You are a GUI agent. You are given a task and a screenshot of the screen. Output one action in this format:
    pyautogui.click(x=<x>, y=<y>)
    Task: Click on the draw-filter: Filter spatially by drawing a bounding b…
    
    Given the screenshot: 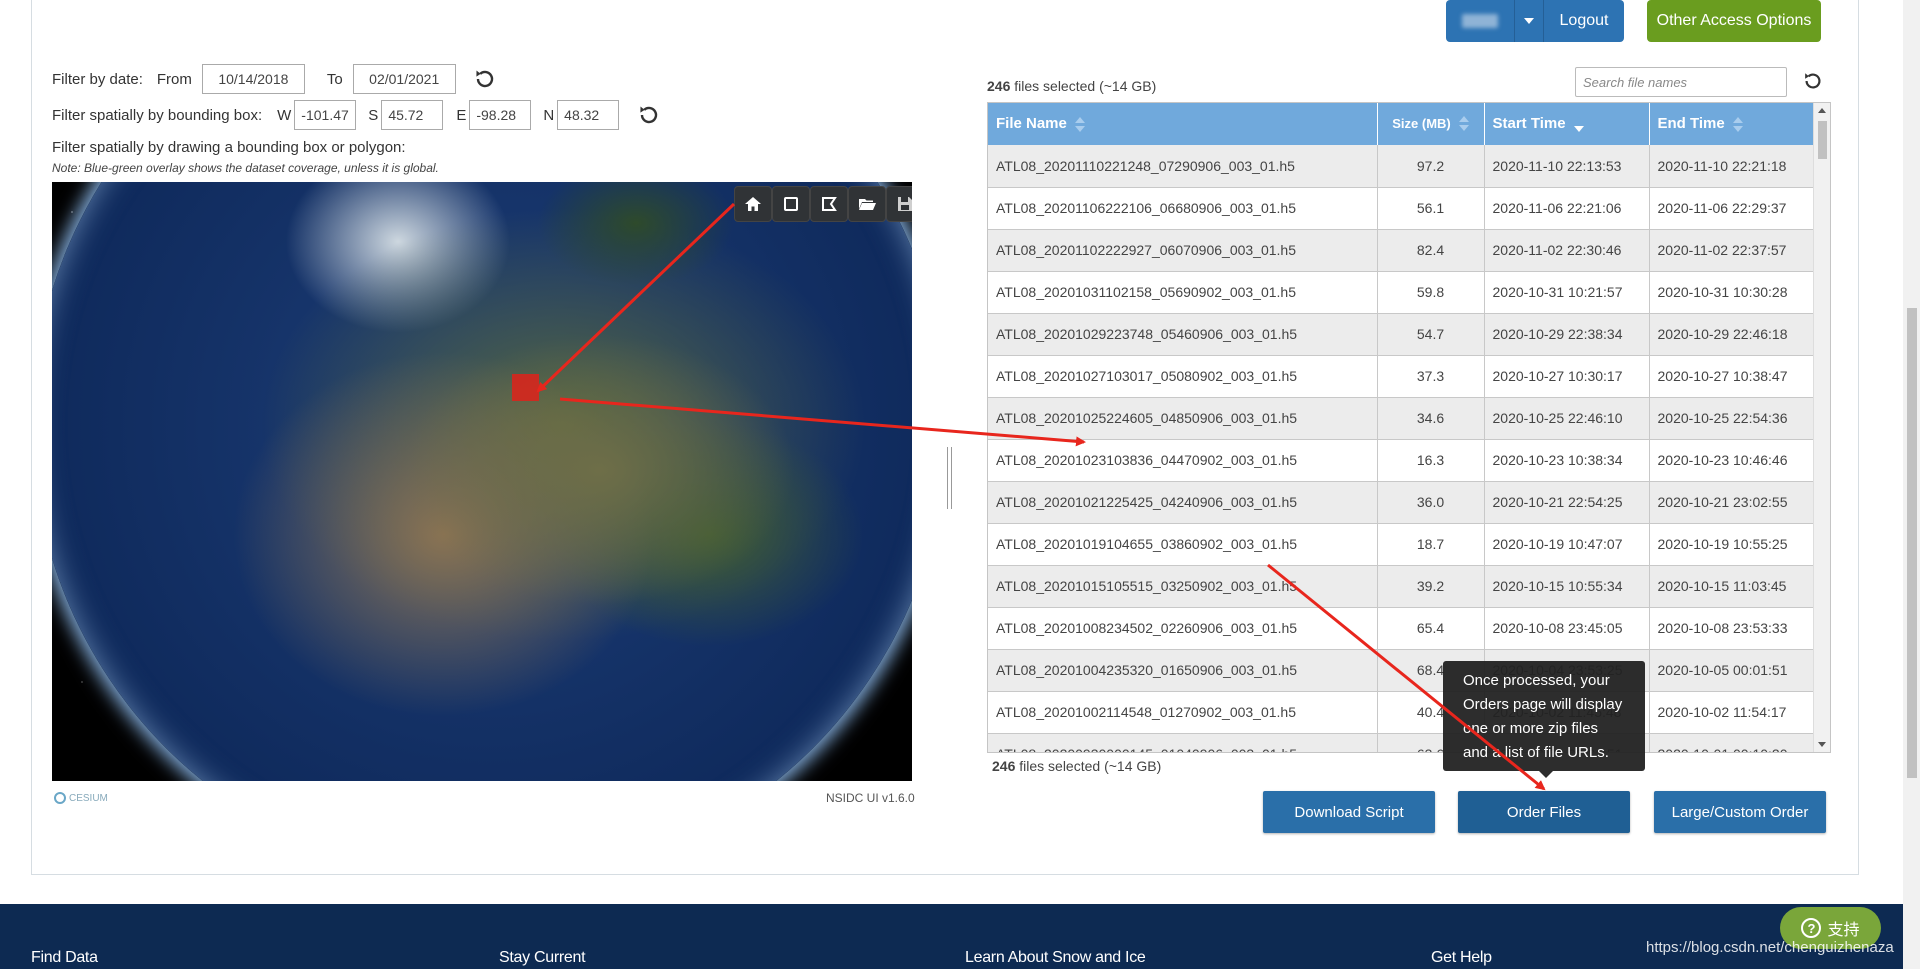 What is the action you would take?
    pyautogui.click(x=229, y=147)
    